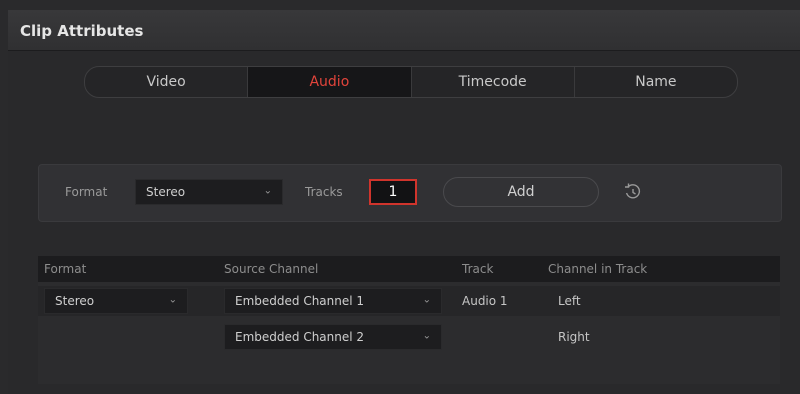 This screenshot has height=394, width=800. What do you see at coordinates (330, 82) in the screenshot?
I see `tab-audio: Audio` at bounding box center [330, 82].